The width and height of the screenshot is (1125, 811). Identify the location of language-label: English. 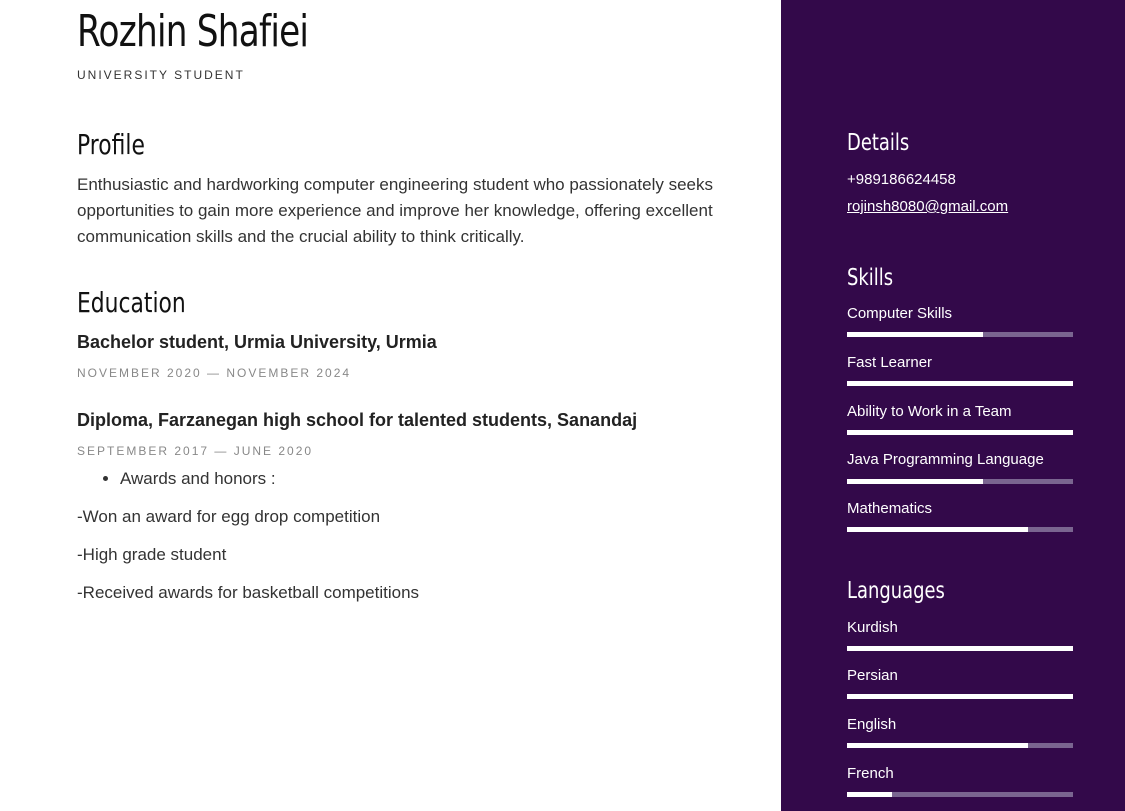
(872, 724).